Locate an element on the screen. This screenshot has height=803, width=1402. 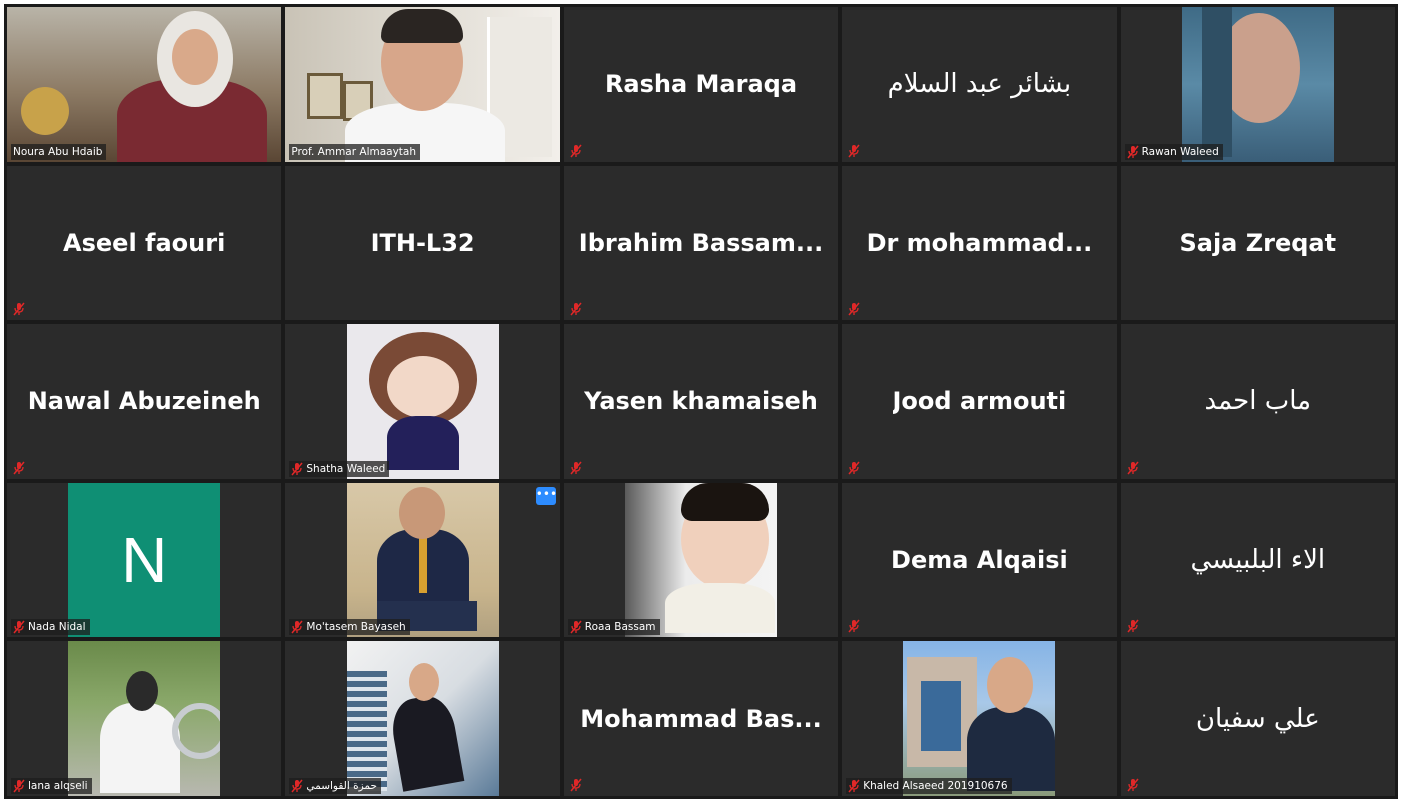
participant-tile: Khaled Alsaeed 201910676 is located at coordinates (979, 718).